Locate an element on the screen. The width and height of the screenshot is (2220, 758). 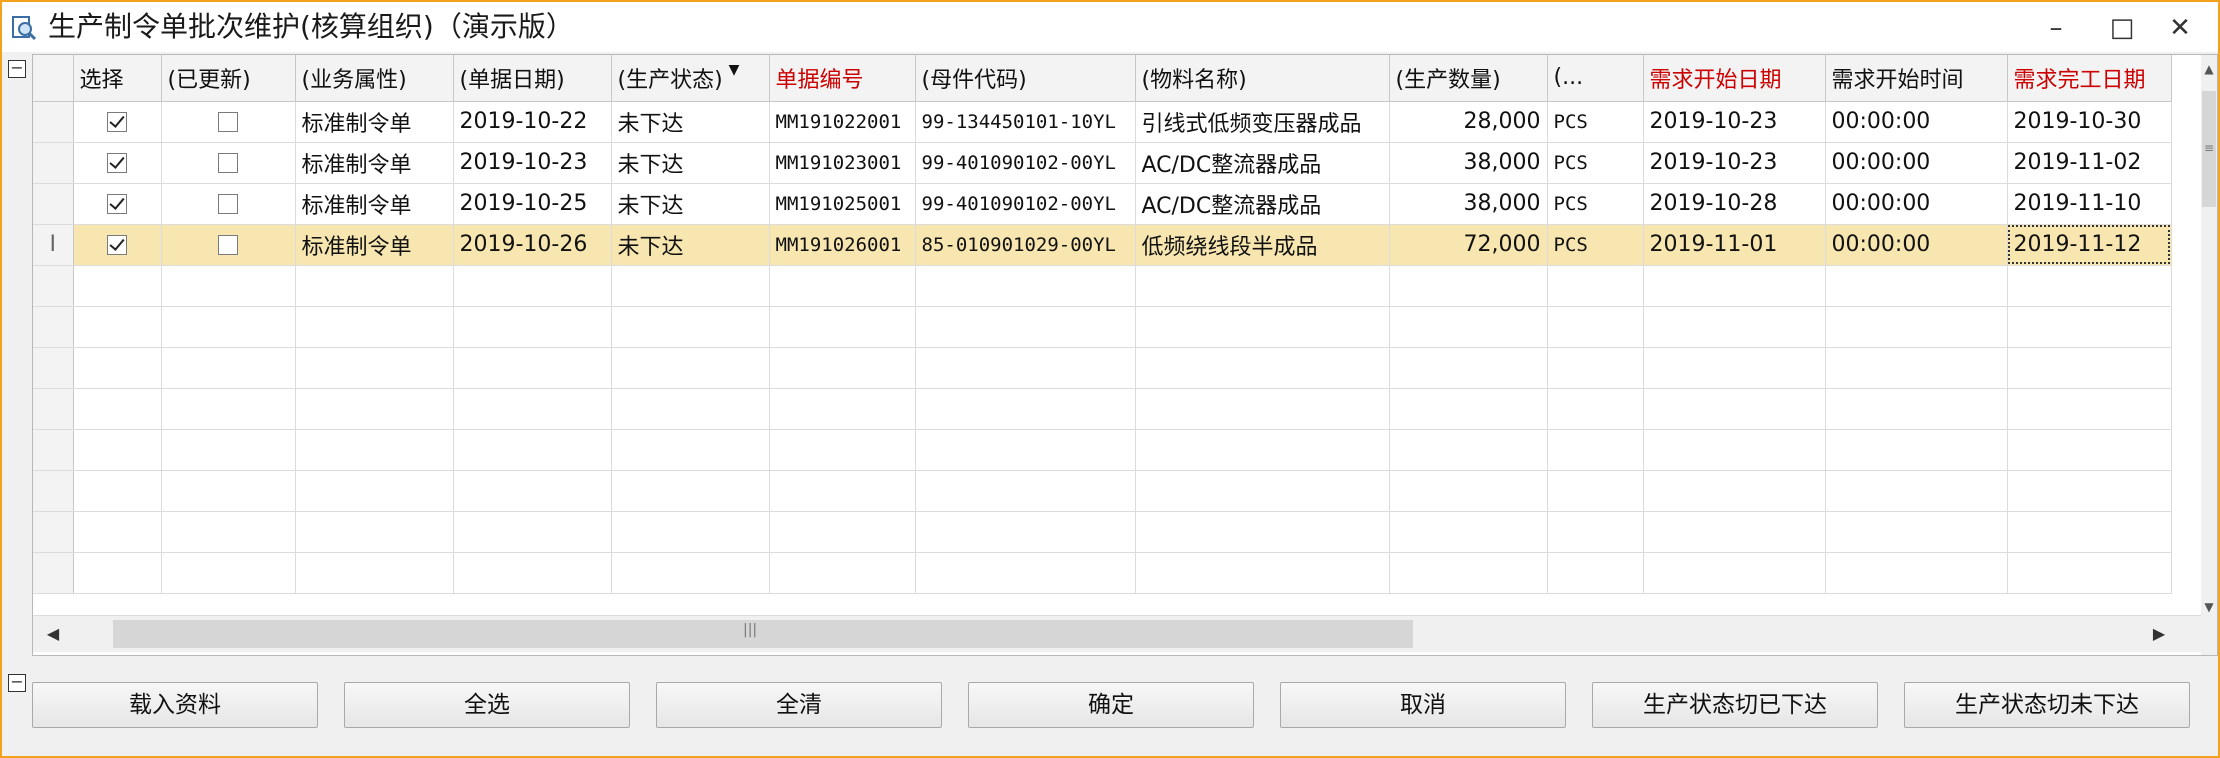
scroll-left-icon: ◀ is located at coordinates (53, 634).